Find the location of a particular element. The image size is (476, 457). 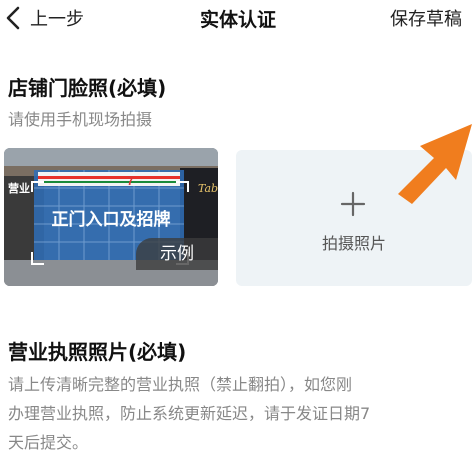

sample-caption: 正门入口及招牌 is located at coordinates (111, 220).